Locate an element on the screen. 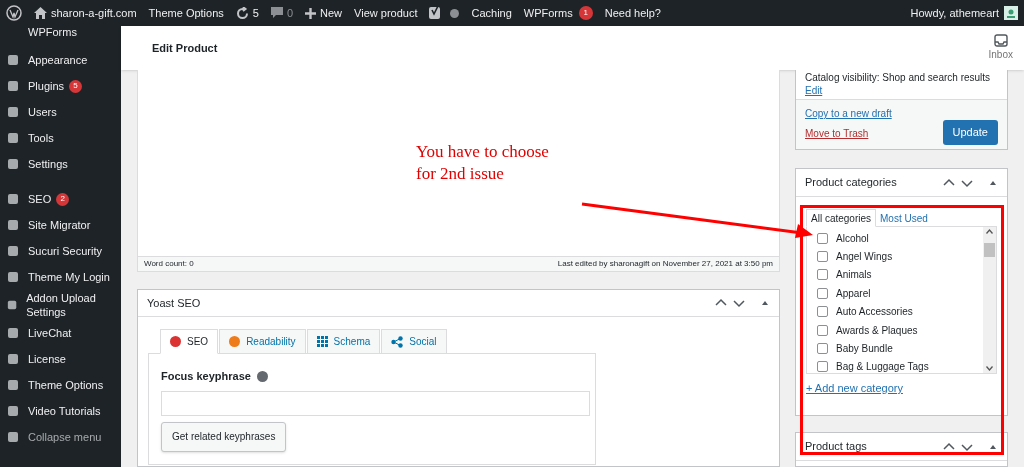 This screenshot has height=467, width=1024. admin-bar-link: WPForms 1 is located at coordinates (558, 13).